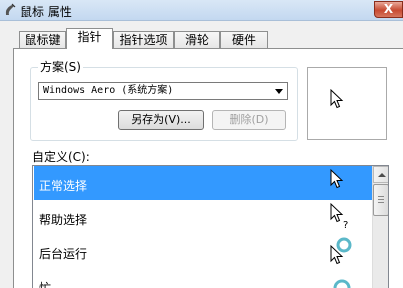  Describe the element at coordinates (279, 91) in the screenshot. I see `chevron-down-icon` at that location.